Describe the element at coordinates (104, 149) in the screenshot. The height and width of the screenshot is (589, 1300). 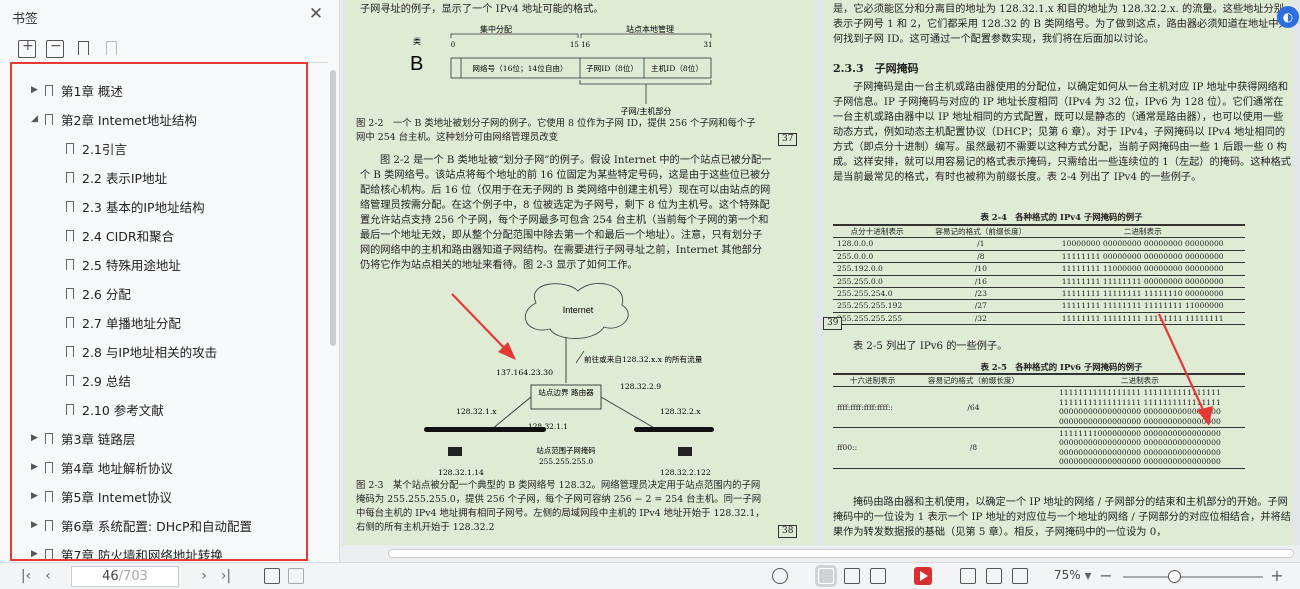
I see `sidebar-item-label: 2.1引言` at that location.